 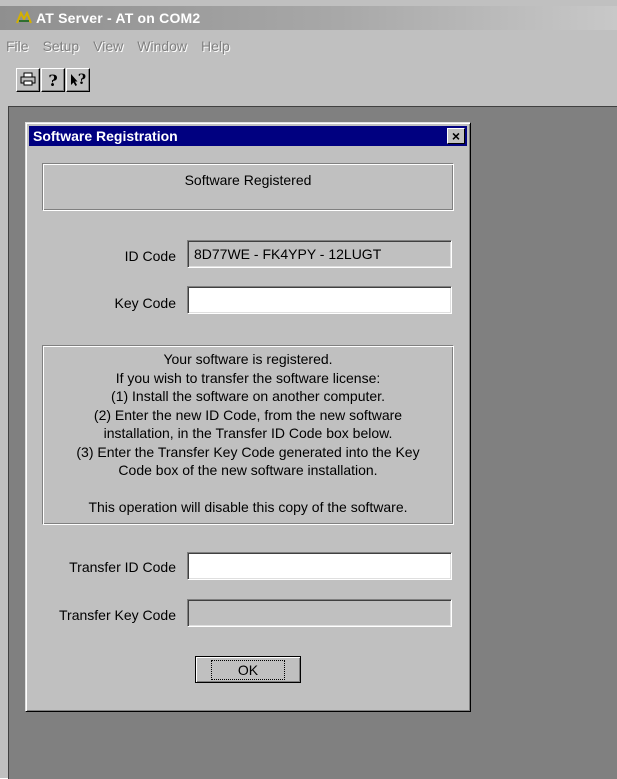 What do you see at coordinates (82, 80) in the screenshot?
I see `context-help-glyph: ?` at bounding box center [82, 80].